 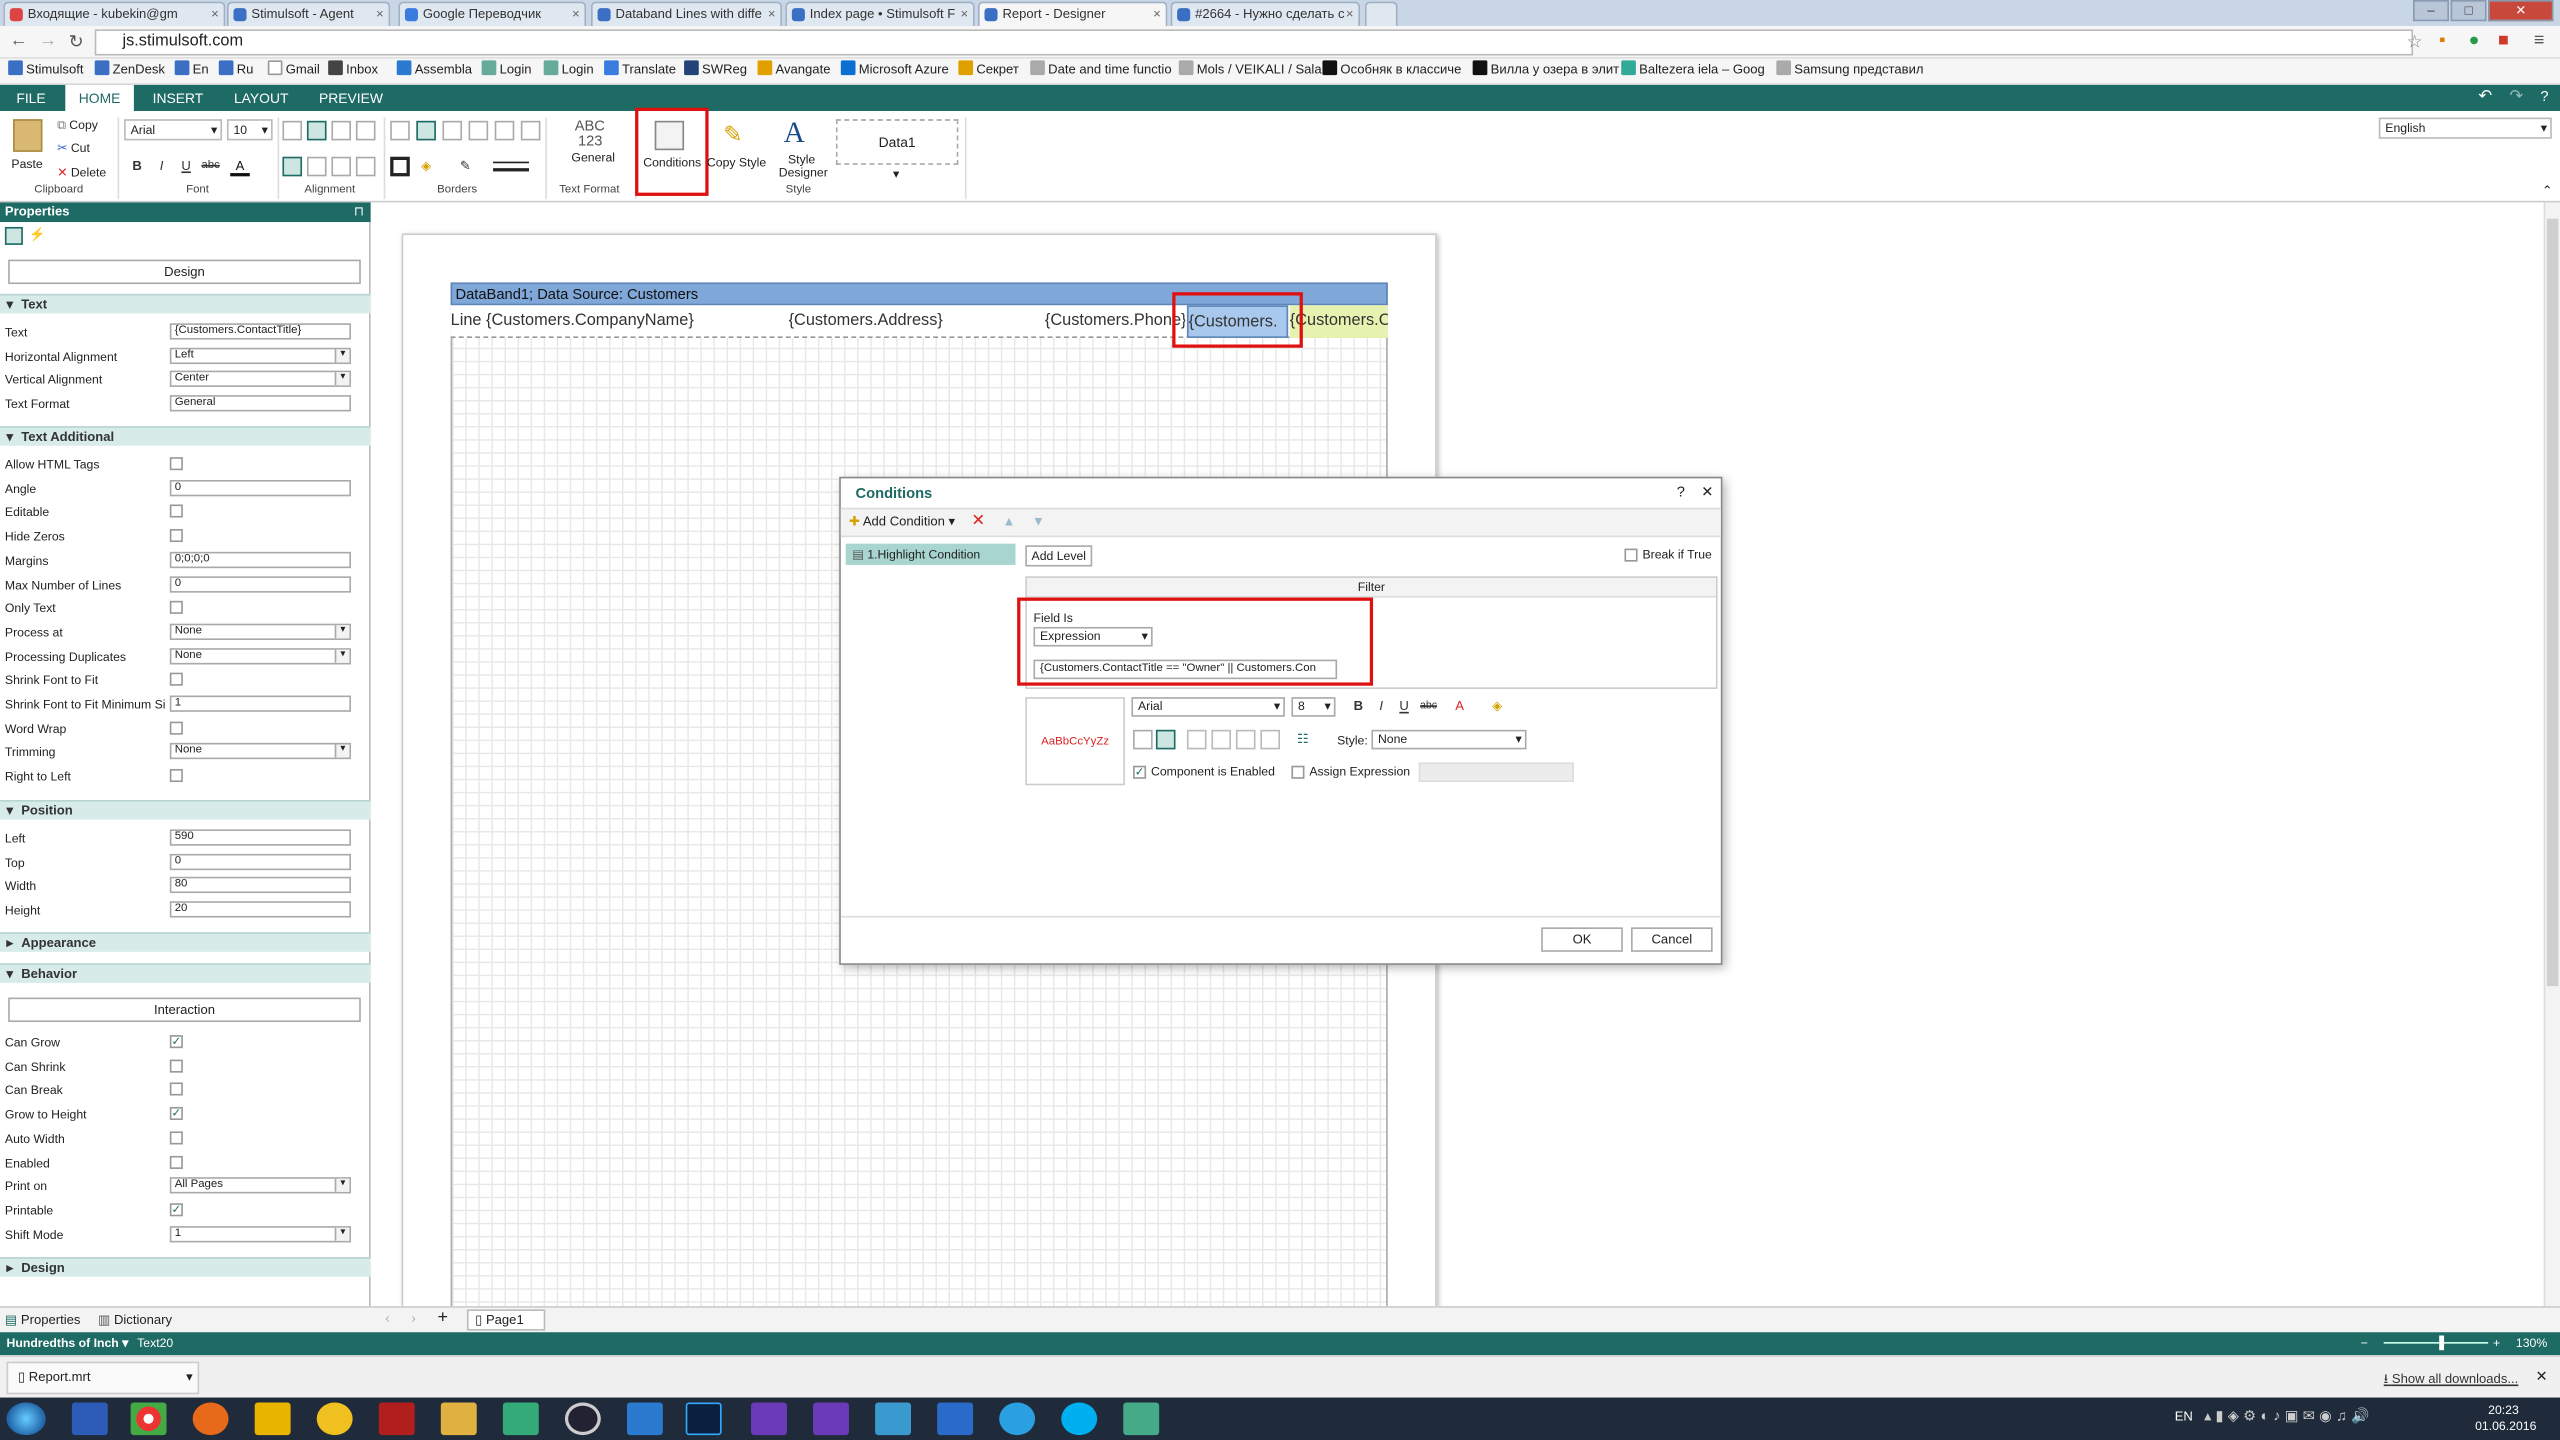 What do you see at coordinates (45, 70) in the screenshot?
I see `bookmark-item: Stimulsoft` at bounding box center [45, 70].